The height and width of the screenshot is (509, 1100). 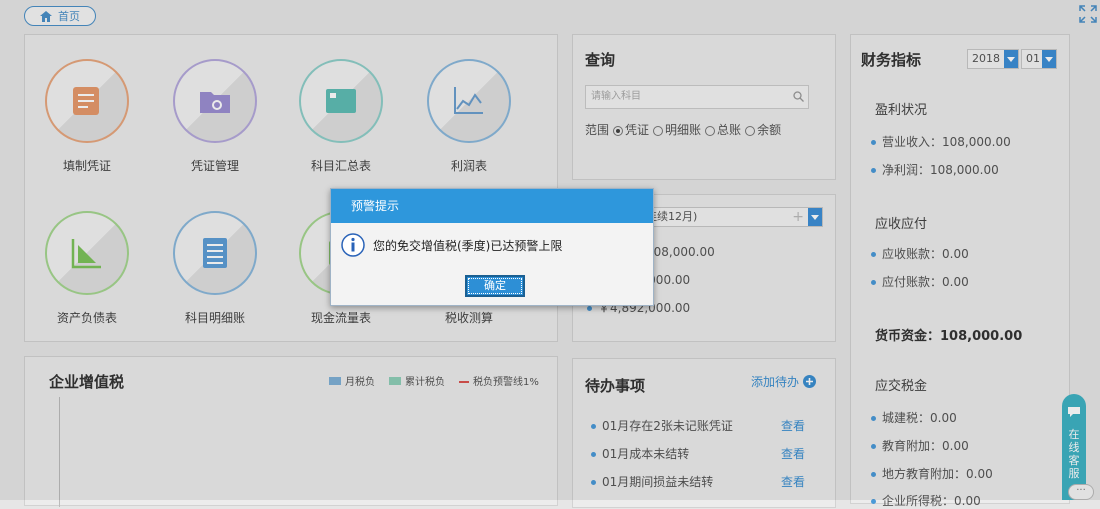 I want to click on warning-dialog: 预警提示 您的免交增值税(季度)已达预警上限 确定, so click(x=492, y=247).